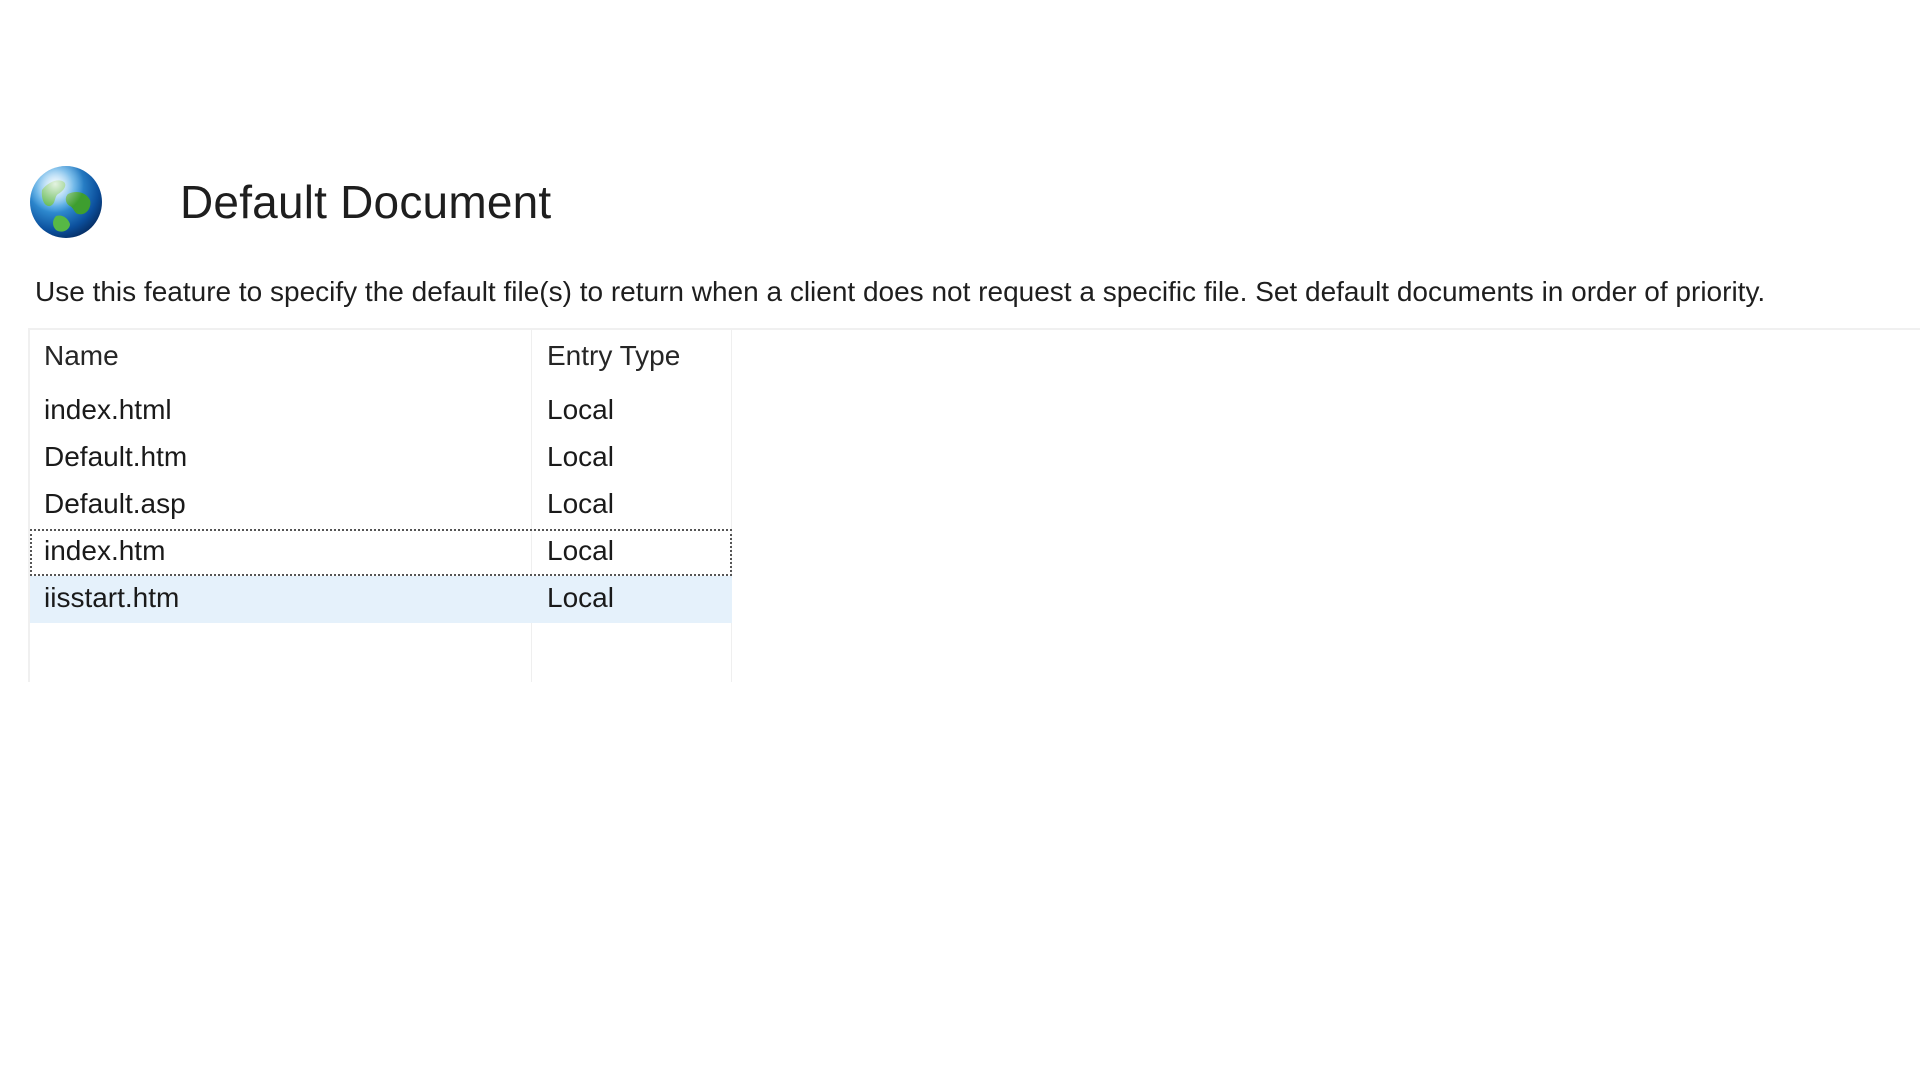 This screenshot has height=1080, width=1920. Describe the element at coordinates (108, 409) in the screenshot. I see `item-name: index.html` at that location.